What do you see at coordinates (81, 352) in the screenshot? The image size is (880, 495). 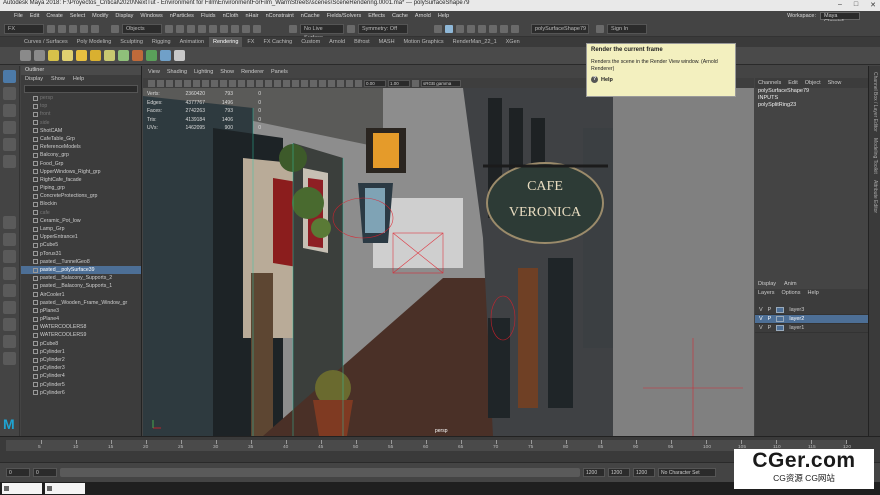 I see `outliner-item: pCylinder1` at bounding box center [81, 352].